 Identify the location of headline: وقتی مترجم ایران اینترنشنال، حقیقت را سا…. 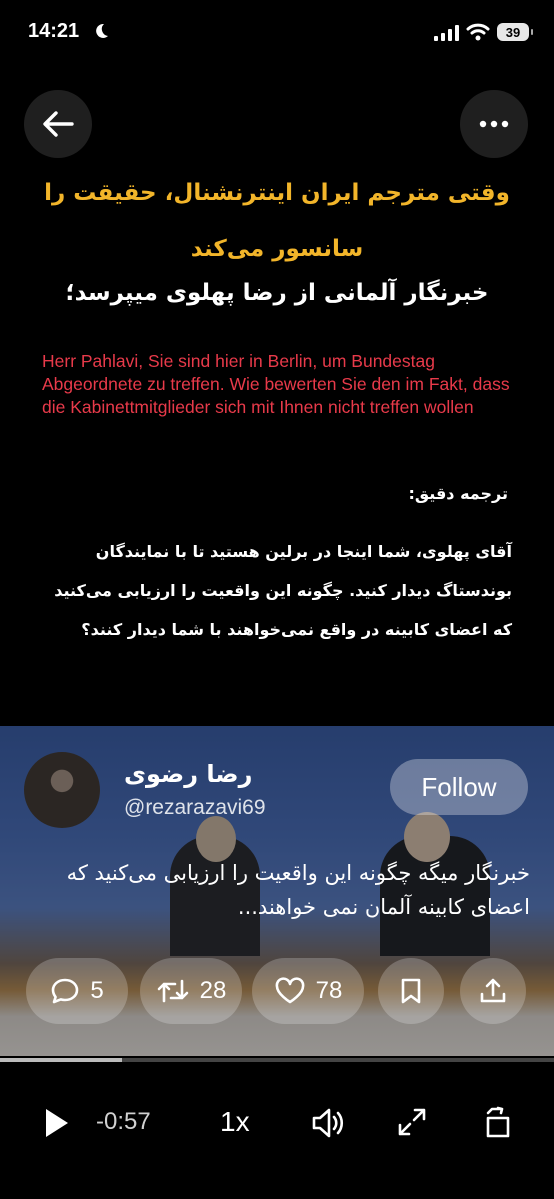
(277, 221).